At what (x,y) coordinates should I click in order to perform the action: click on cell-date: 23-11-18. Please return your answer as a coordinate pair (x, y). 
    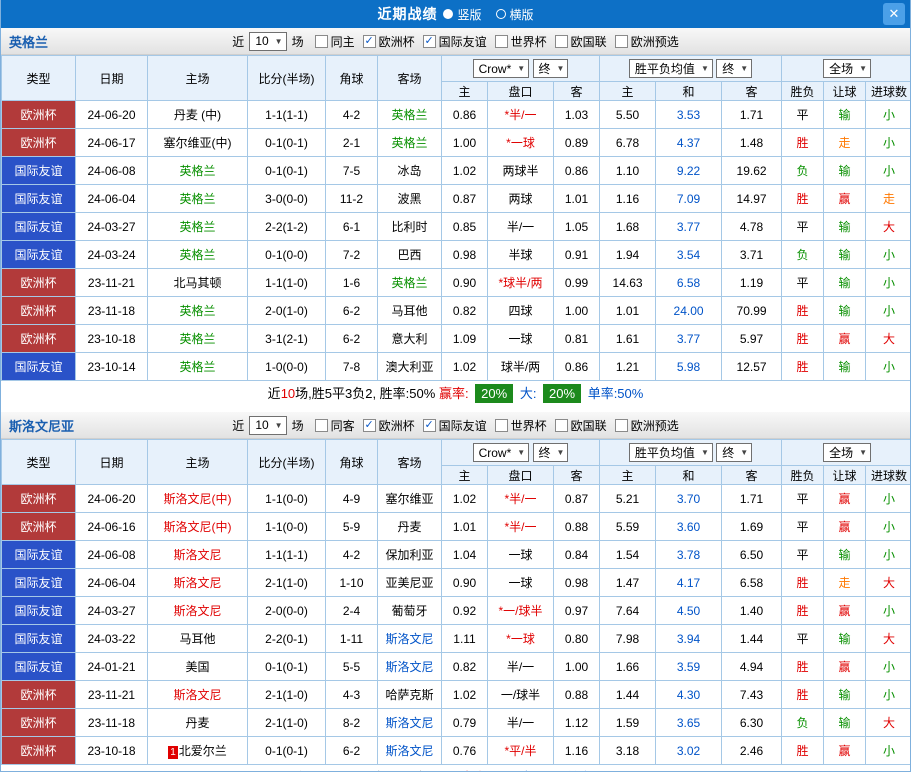
    Looking at the image, I should click on (111, 722).